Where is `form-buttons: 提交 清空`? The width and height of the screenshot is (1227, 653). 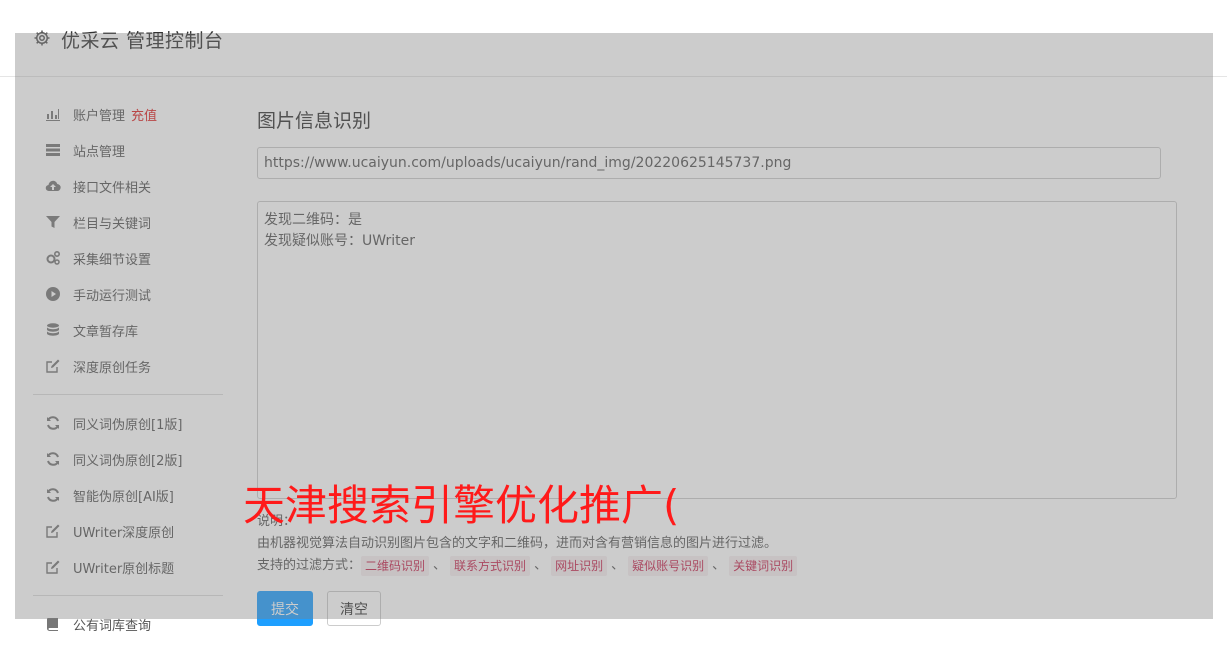 form-buttons: 提交 清空 is located at coordinates (717, 608).